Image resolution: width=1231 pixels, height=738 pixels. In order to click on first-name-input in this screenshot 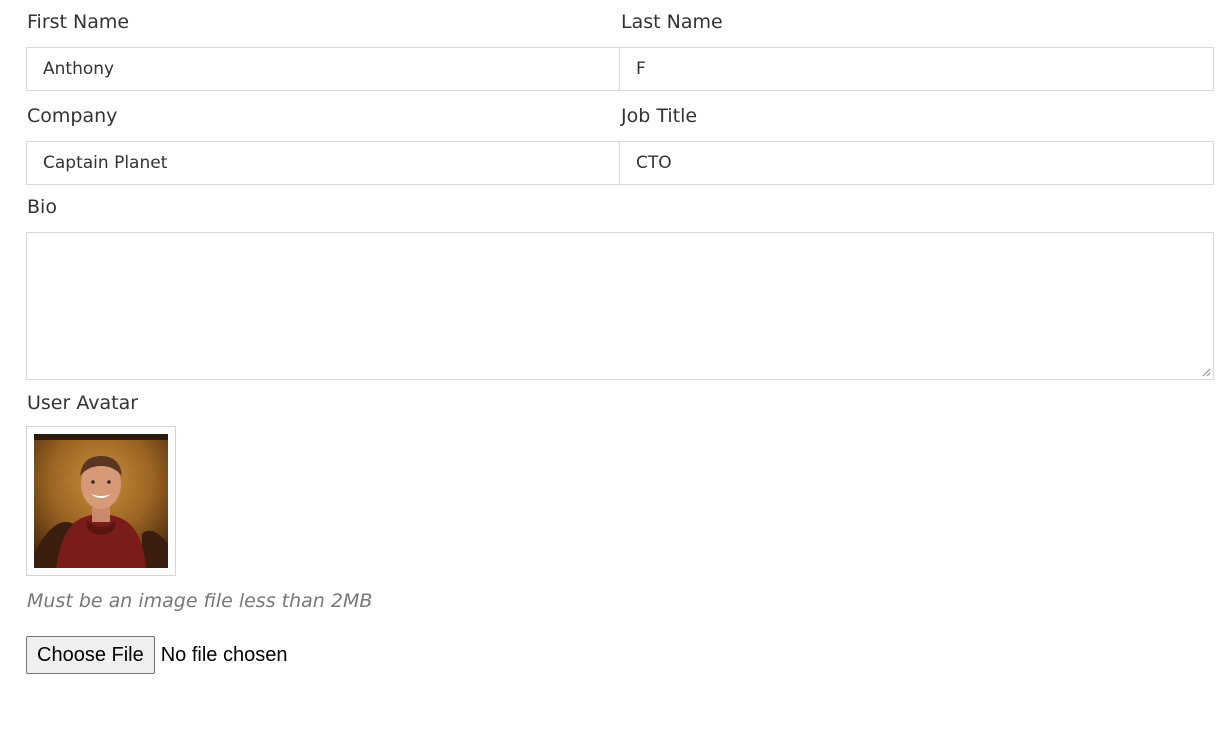, I will do `click(323, 69)`.